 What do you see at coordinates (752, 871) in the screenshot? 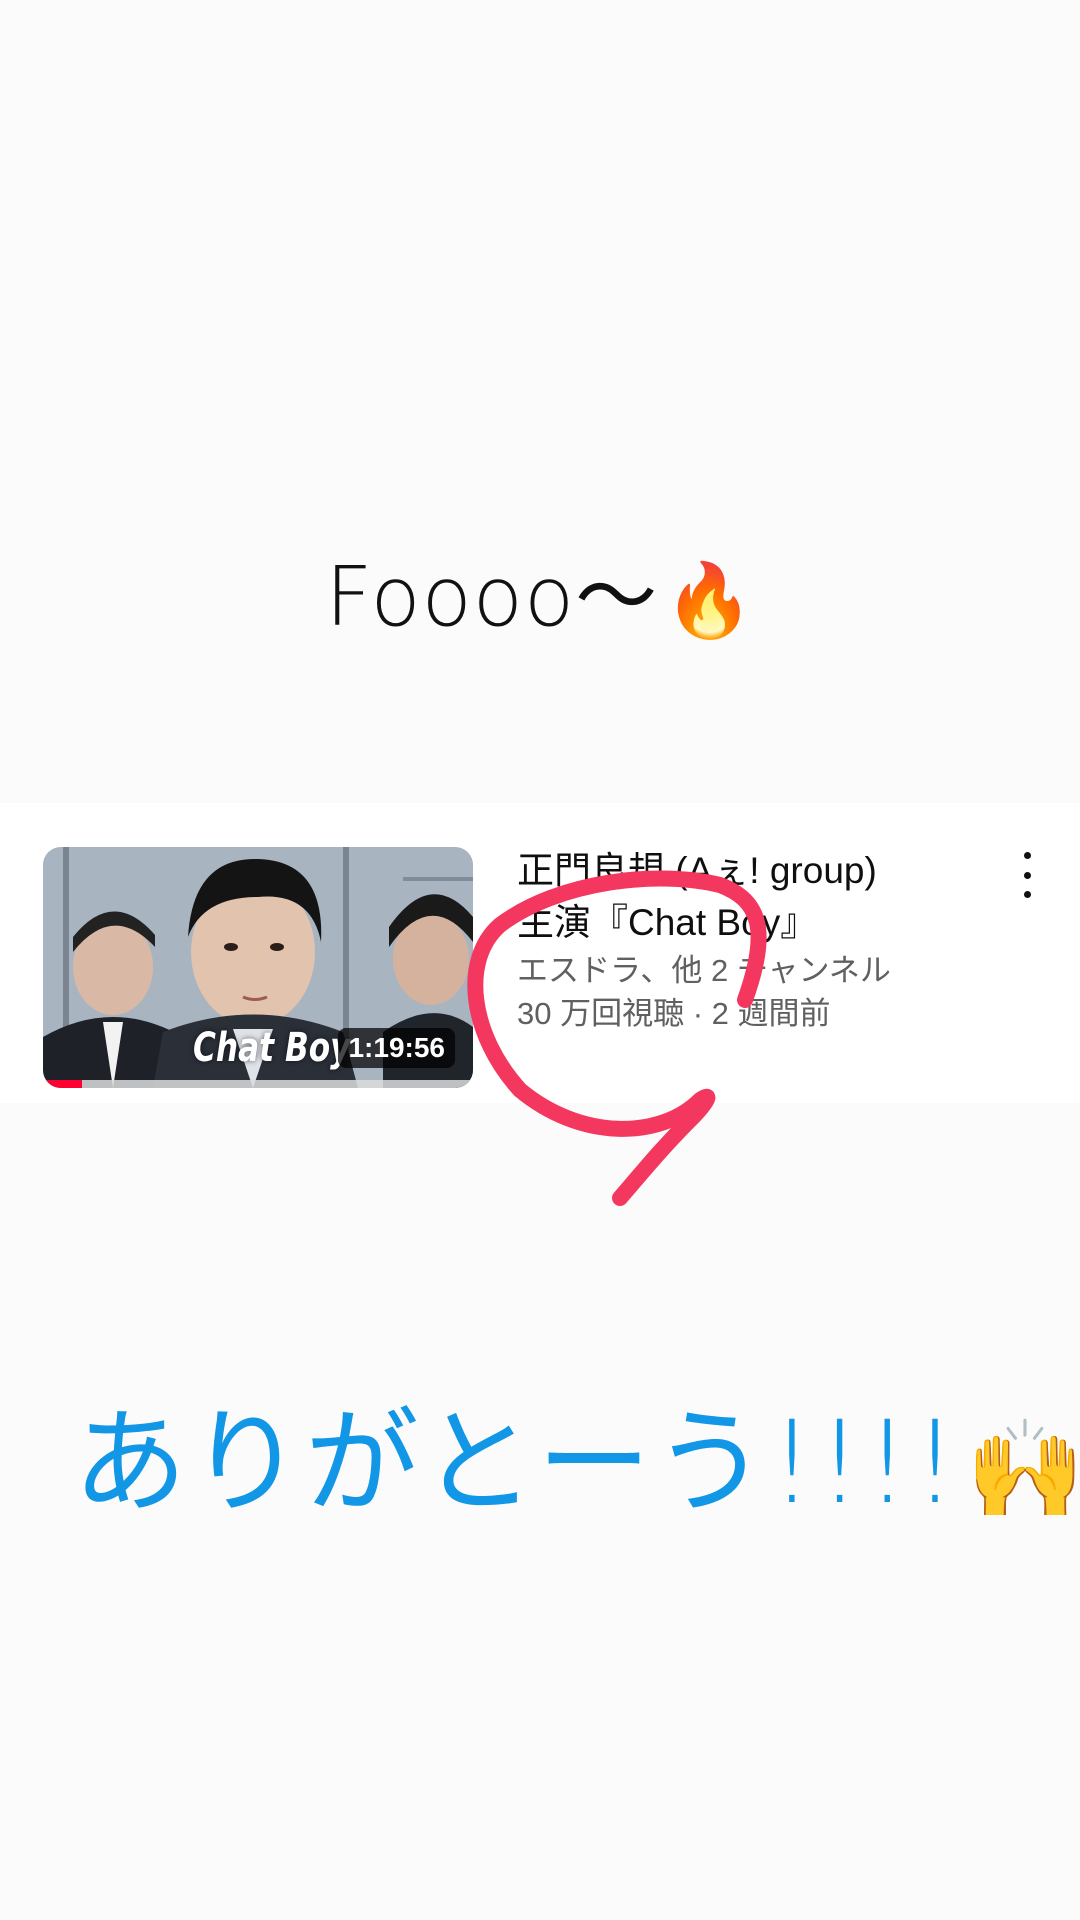
I see `video-title-line-1: 正門良規 (Aぇ! group)` at bounding box center [752, 871].